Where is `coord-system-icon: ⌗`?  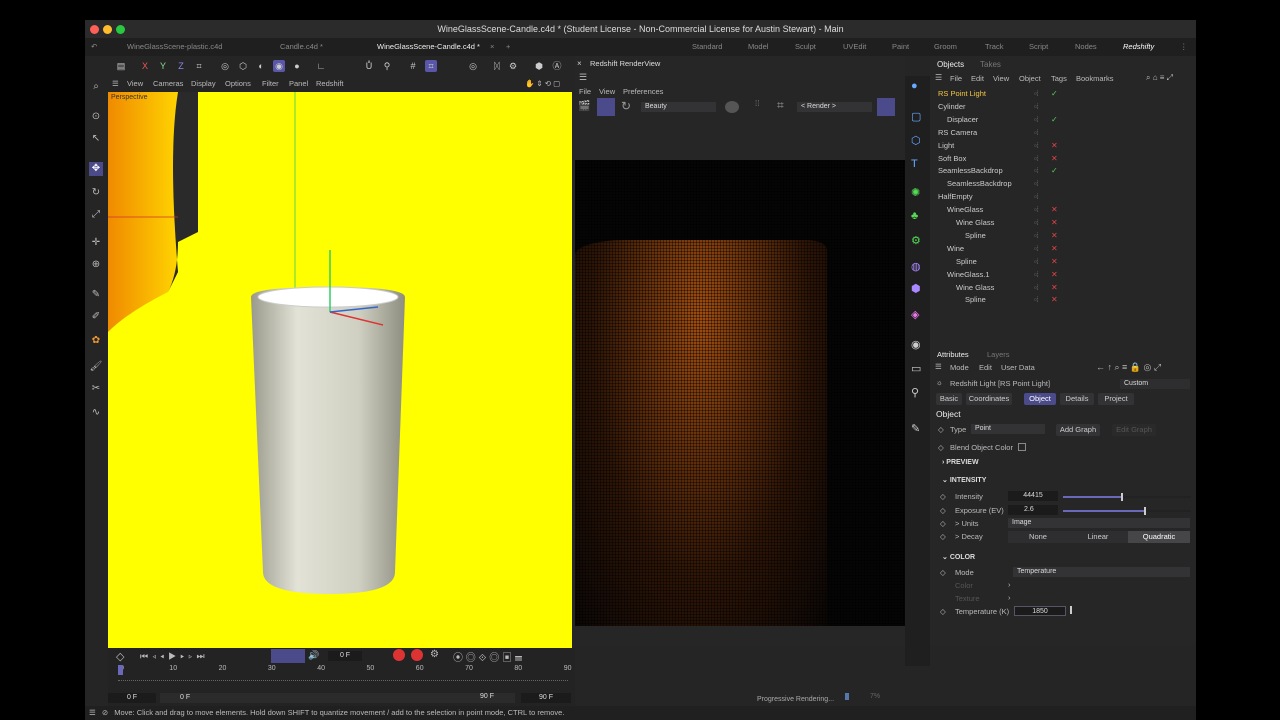 coord-system-icon: ⌗ is located at coordinates (199, 66).